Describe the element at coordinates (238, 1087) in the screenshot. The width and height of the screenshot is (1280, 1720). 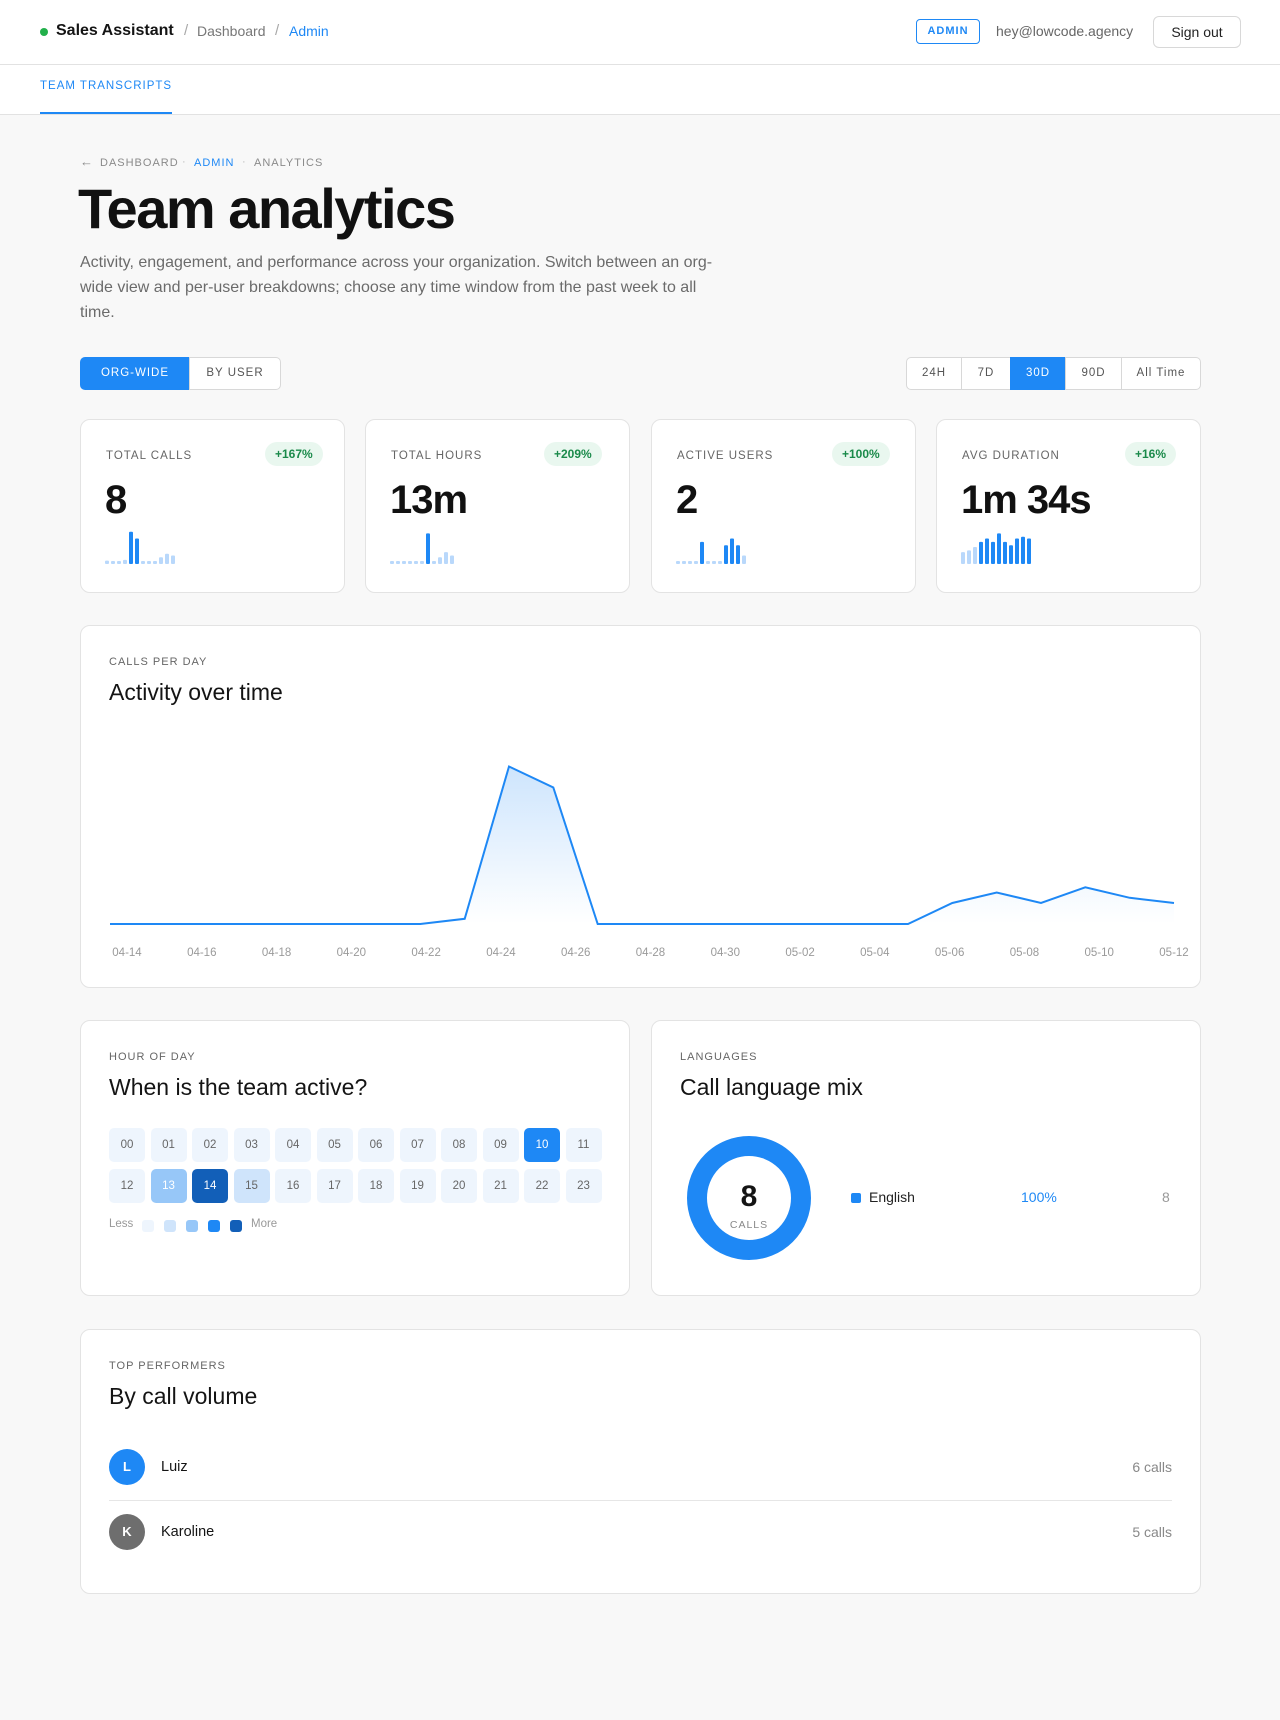
I see `card-title: When is the team active?` at that location.